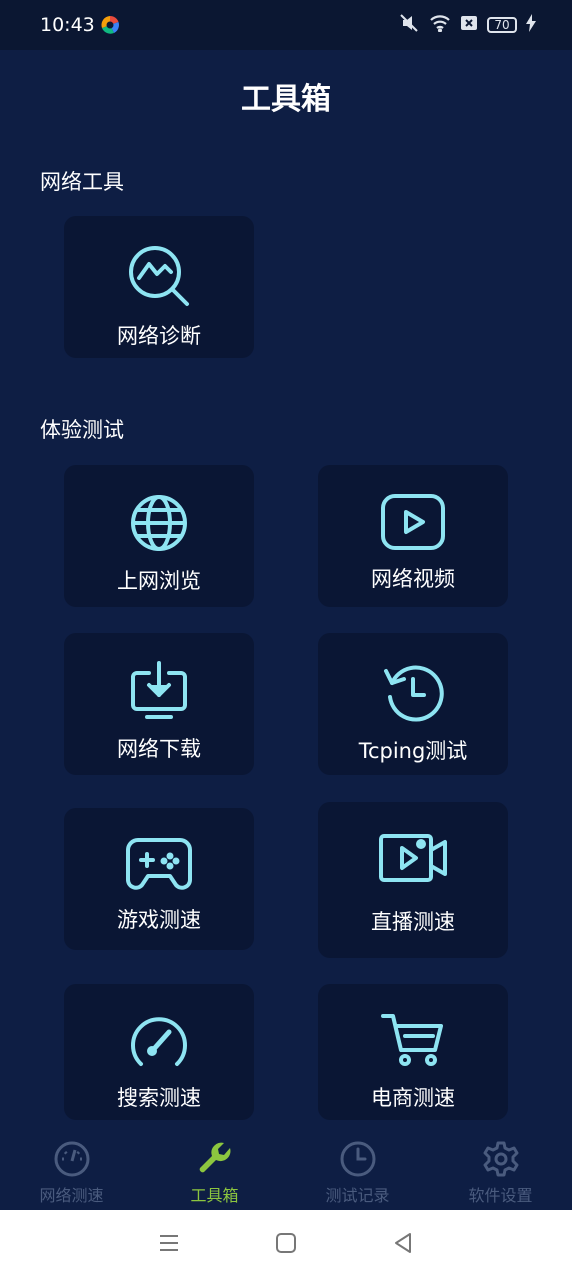 This screenshot has width=572, height=1280. I want to click on globe-icon, so click(159, 523).